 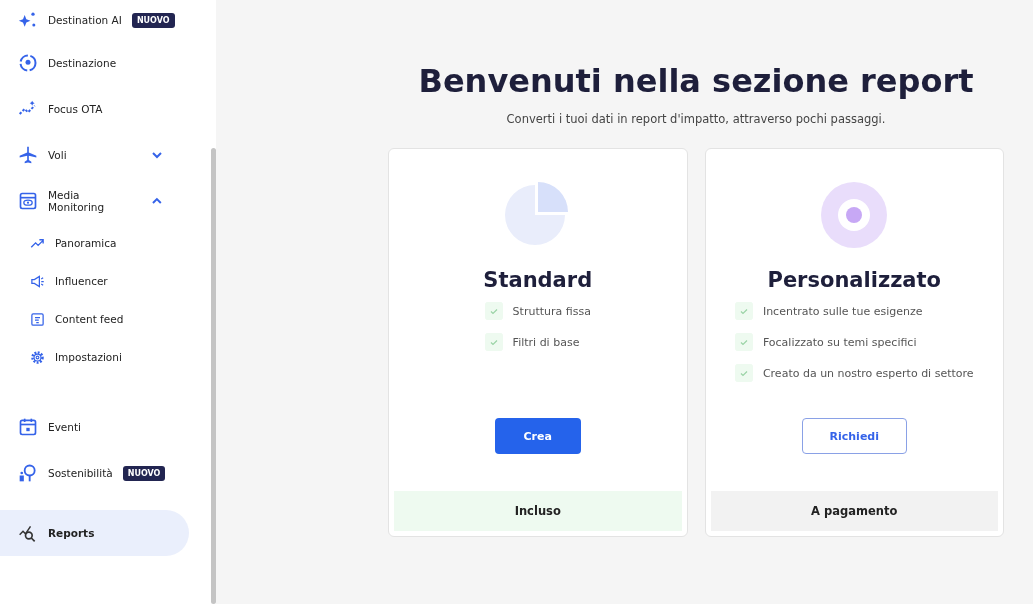 I want to click on create-button: Crea, so click(x=537, y=436).